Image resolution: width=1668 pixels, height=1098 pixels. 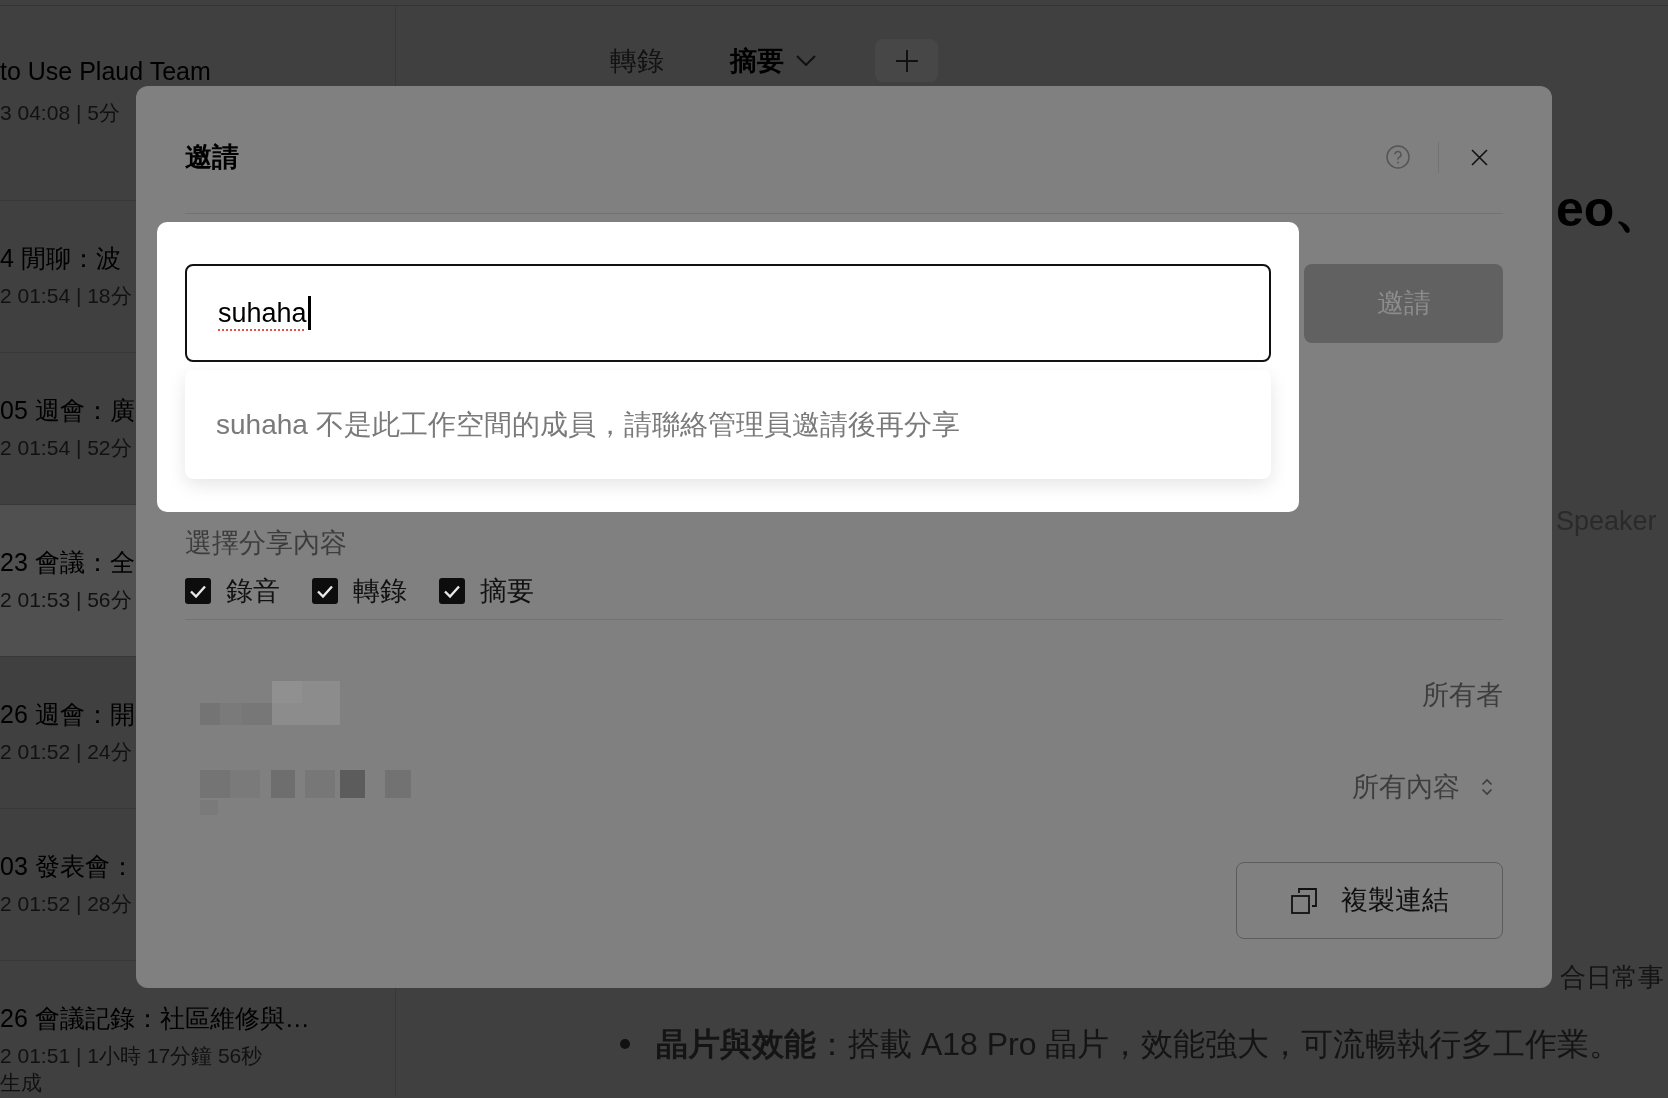 What do you see at coordinates (1462, 695) in the screenshot?
I see `role-label: 所有者` at bounding box center [1462, 695].